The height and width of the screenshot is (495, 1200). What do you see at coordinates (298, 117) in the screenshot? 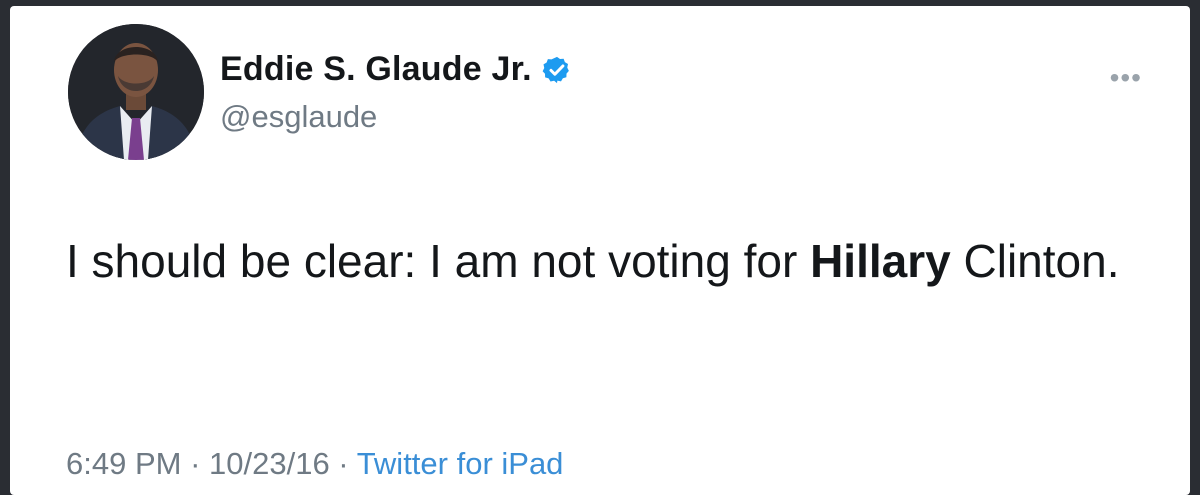
I see `author-handle: @esglaude` at bounding box center [298, 117].